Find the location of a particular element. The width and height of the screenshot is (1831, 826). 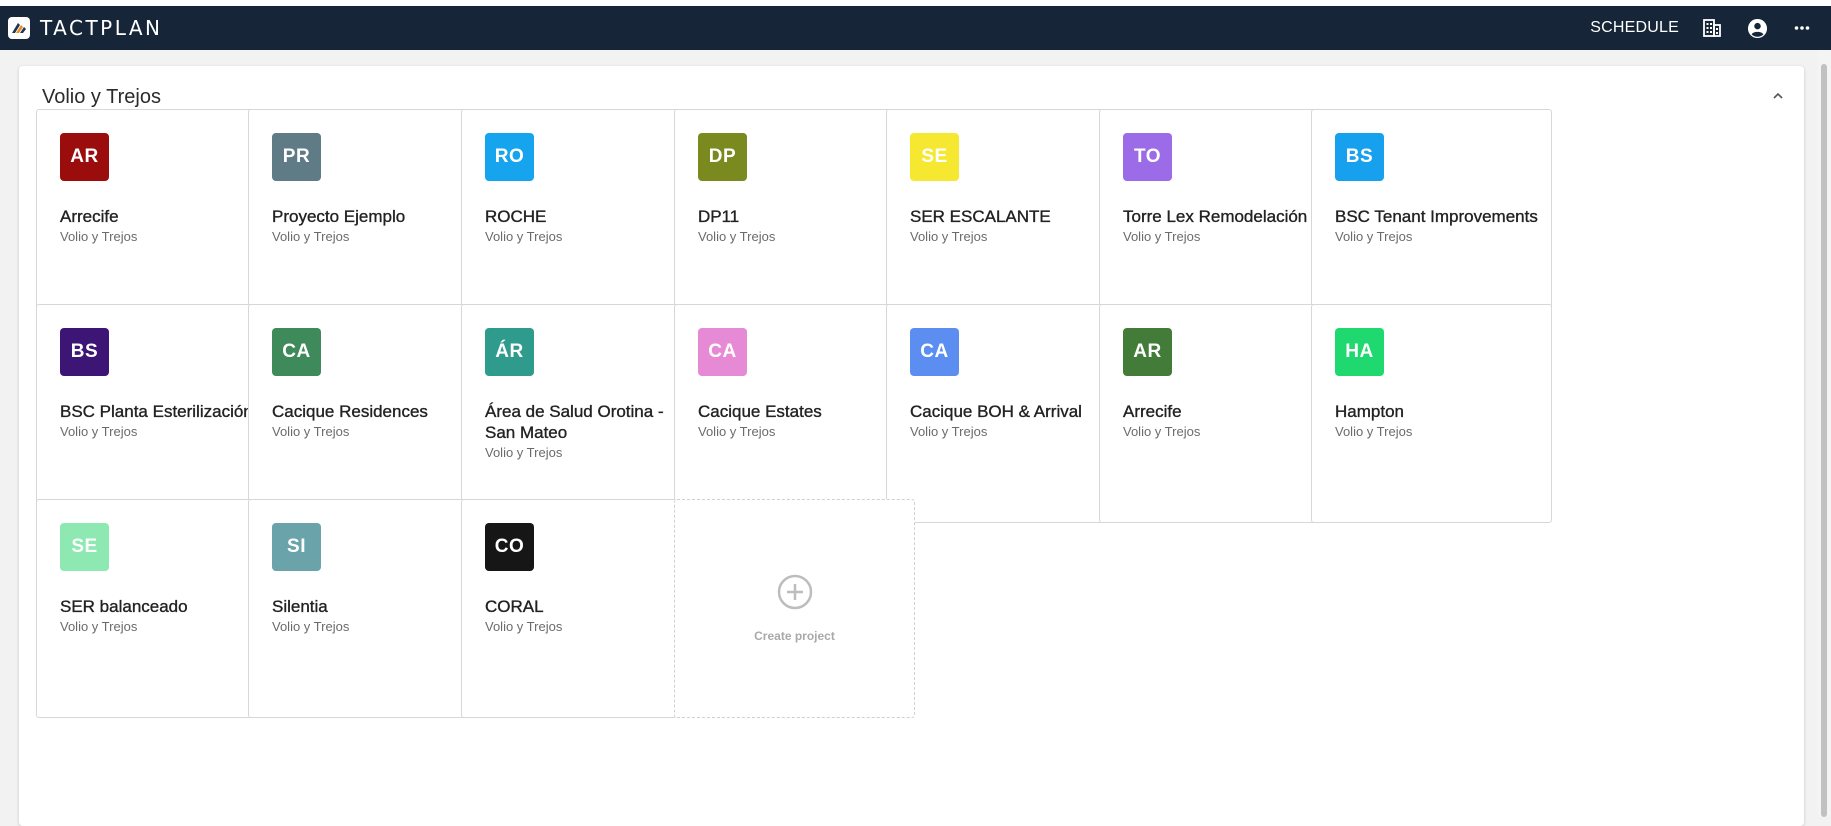

project-name: Torre Lex Remodelación Volio y Trejos is located at coordinates (1225, 225).